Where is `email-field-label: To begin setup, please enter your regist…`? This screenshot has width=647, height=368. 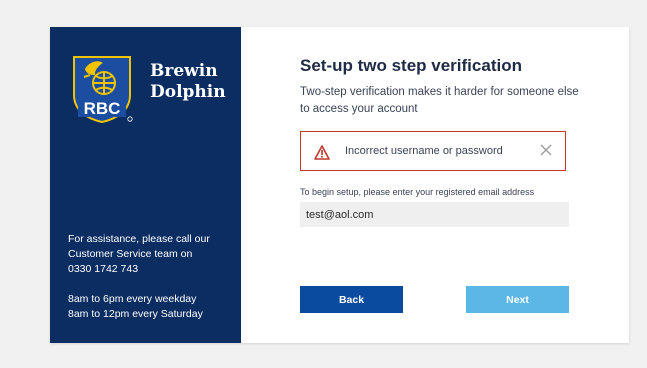 email-field-label: To begin setup, please enter your regist… is located at coordinates (417, 192).